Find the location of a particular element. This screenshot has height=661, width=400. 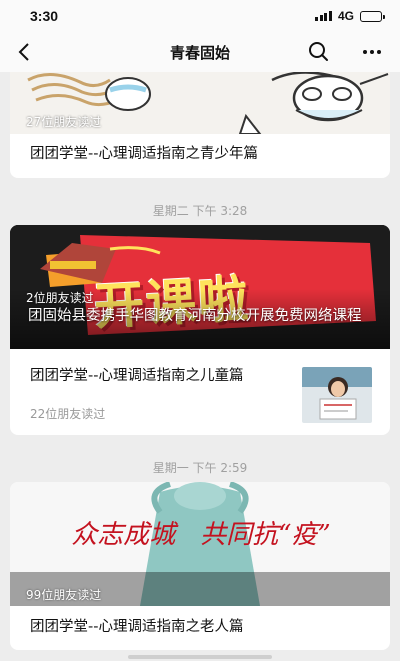

article-title: 团团学堂--心理调适指南之青少年篇 is located at coordinates (144, 154).